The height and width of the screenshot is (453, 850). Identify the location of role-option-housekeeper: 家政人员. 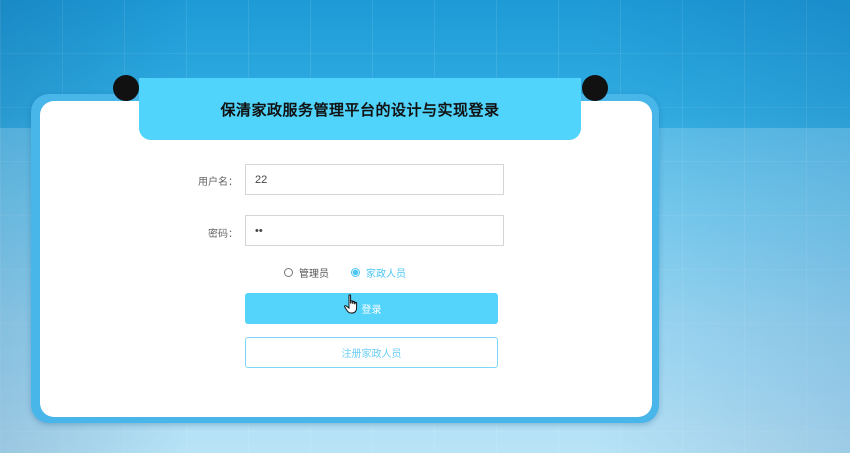
(378, 272).